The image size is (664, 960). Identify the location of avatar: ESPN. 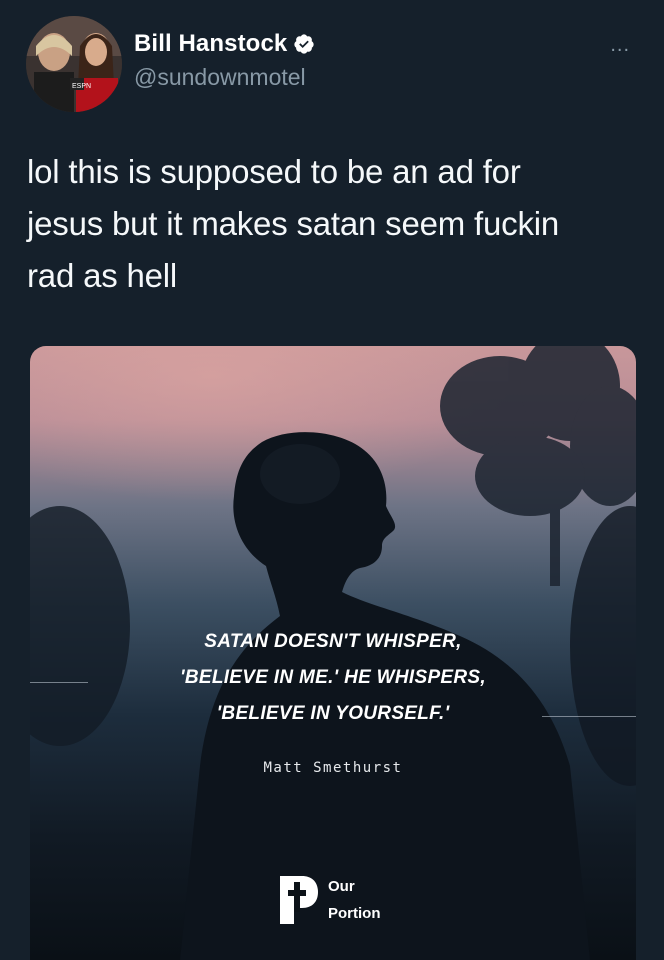
(74, 64).